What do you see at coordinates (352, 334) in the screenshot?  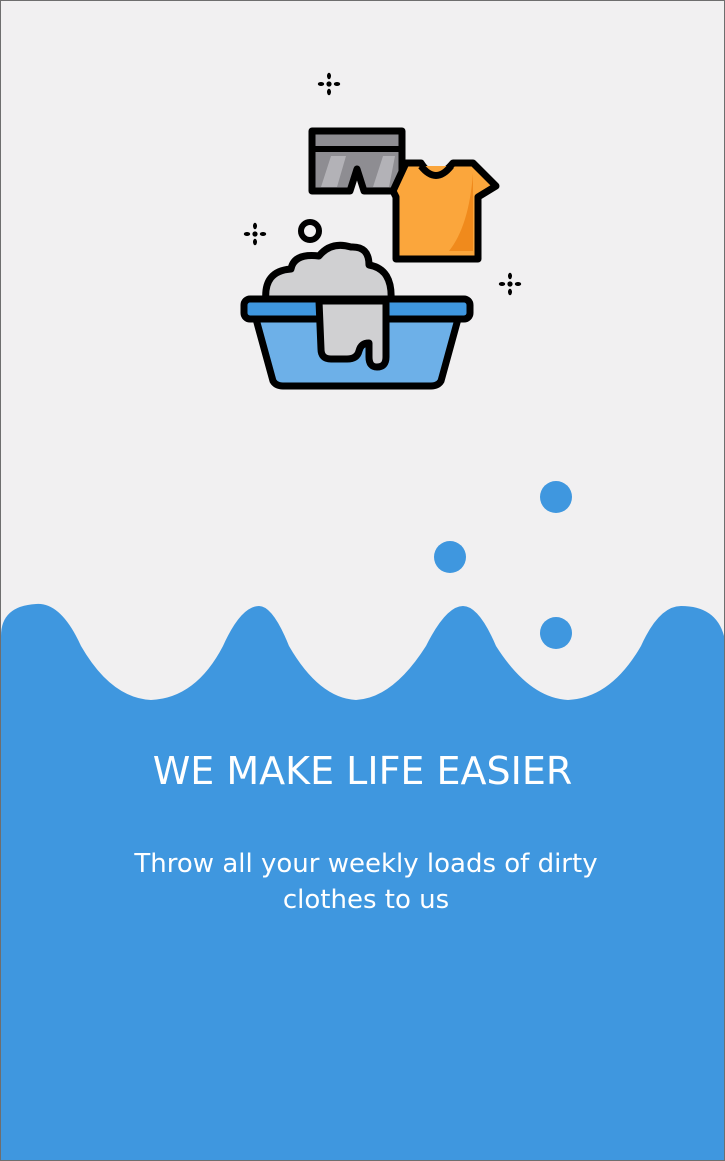 I see `cloth-icon` at bounding box center [352, 334].